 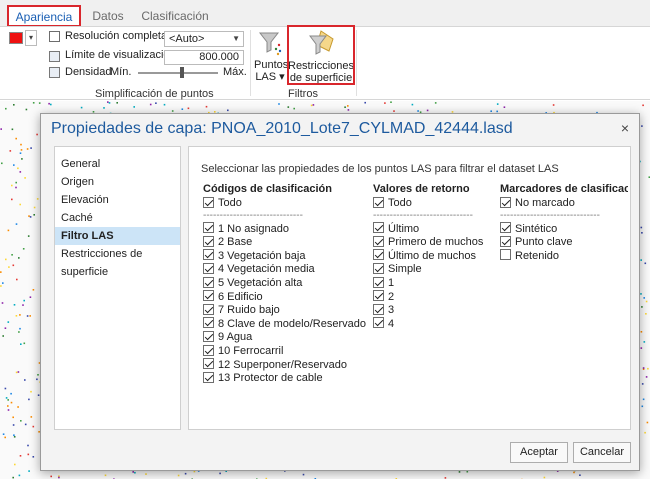 I want to click on classification-all-row: Todo, so click(x=283, y=203).